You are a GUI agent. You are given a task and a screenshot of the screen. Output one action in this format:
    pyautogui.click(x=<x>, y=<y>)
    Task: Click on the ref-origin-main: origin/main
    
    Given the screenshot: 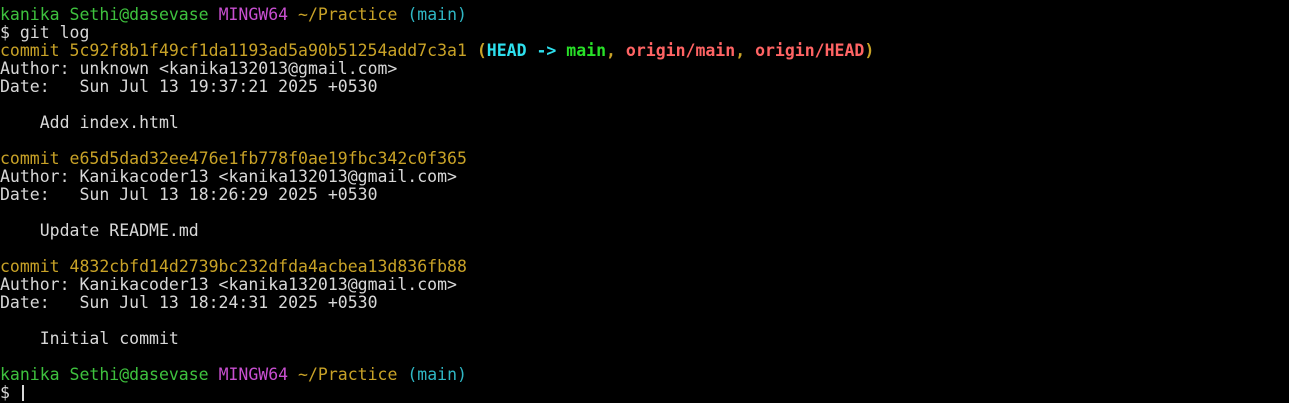 What is the action you would take?
    pyautogui.click(x=680, y=50)
    